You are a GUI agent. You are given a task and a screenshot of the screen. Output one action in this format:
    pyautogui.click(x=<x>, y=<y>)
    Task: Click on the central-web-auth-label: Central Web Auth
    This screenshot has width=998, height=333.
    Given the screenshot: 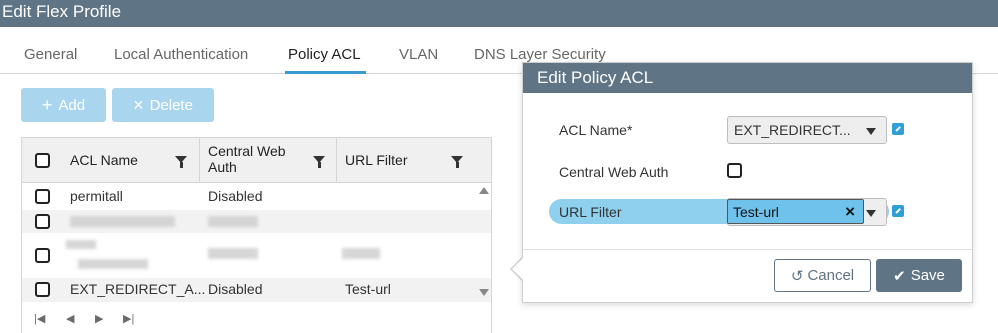 What is the action you would take?
    pyautogui.click(x=614, y=172)
    